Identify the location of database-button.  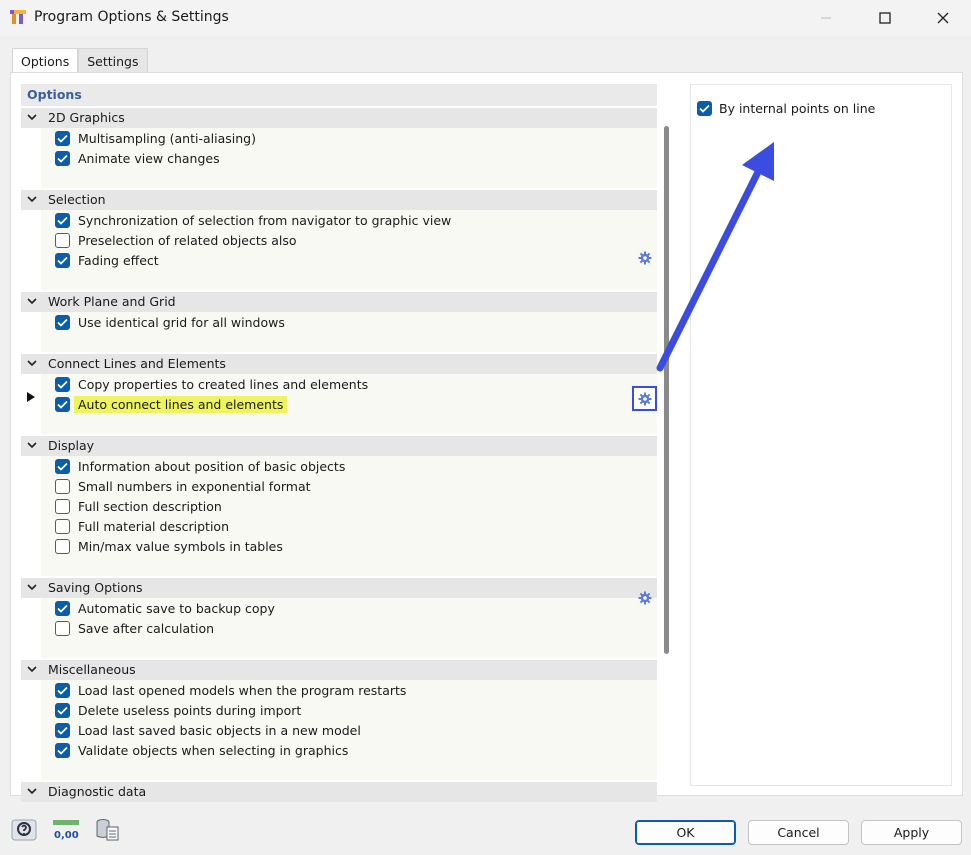
(108, 830).